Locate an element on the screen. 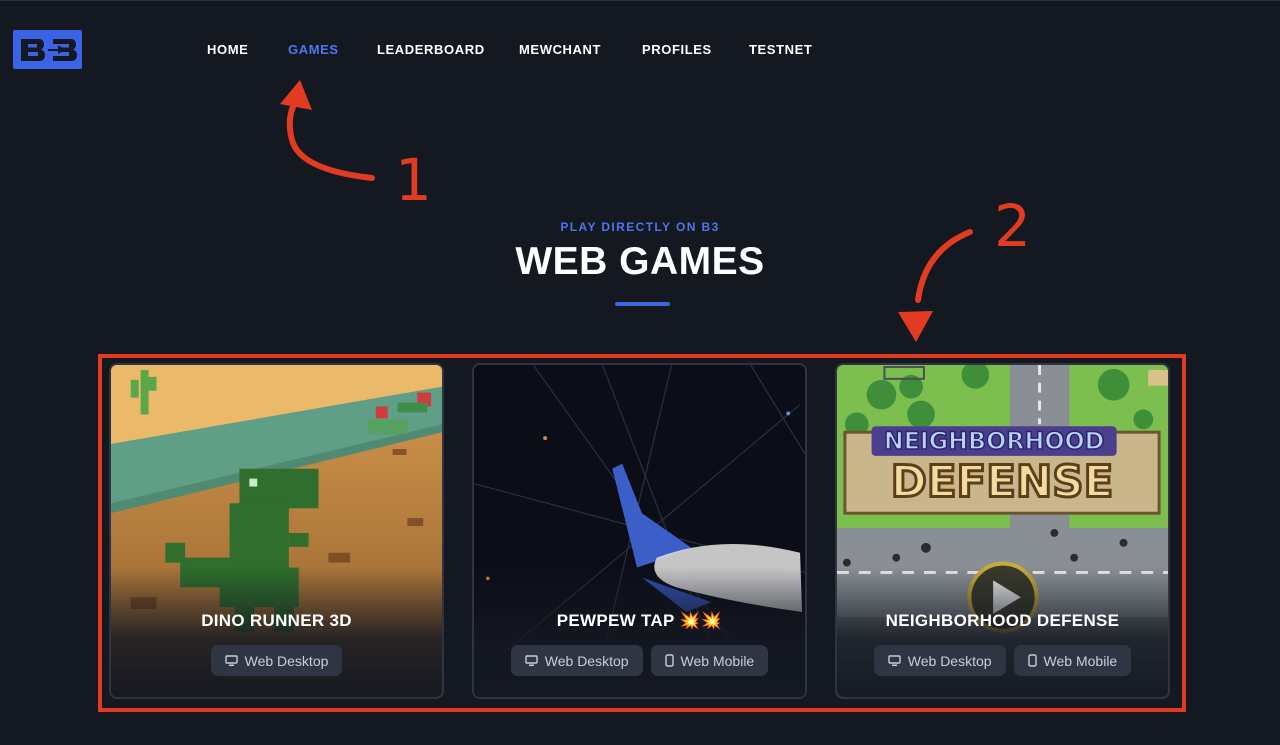 Image resolution: width=1280 pixels, height=745 pixels. top-divider is located at coordinates (640, 0).